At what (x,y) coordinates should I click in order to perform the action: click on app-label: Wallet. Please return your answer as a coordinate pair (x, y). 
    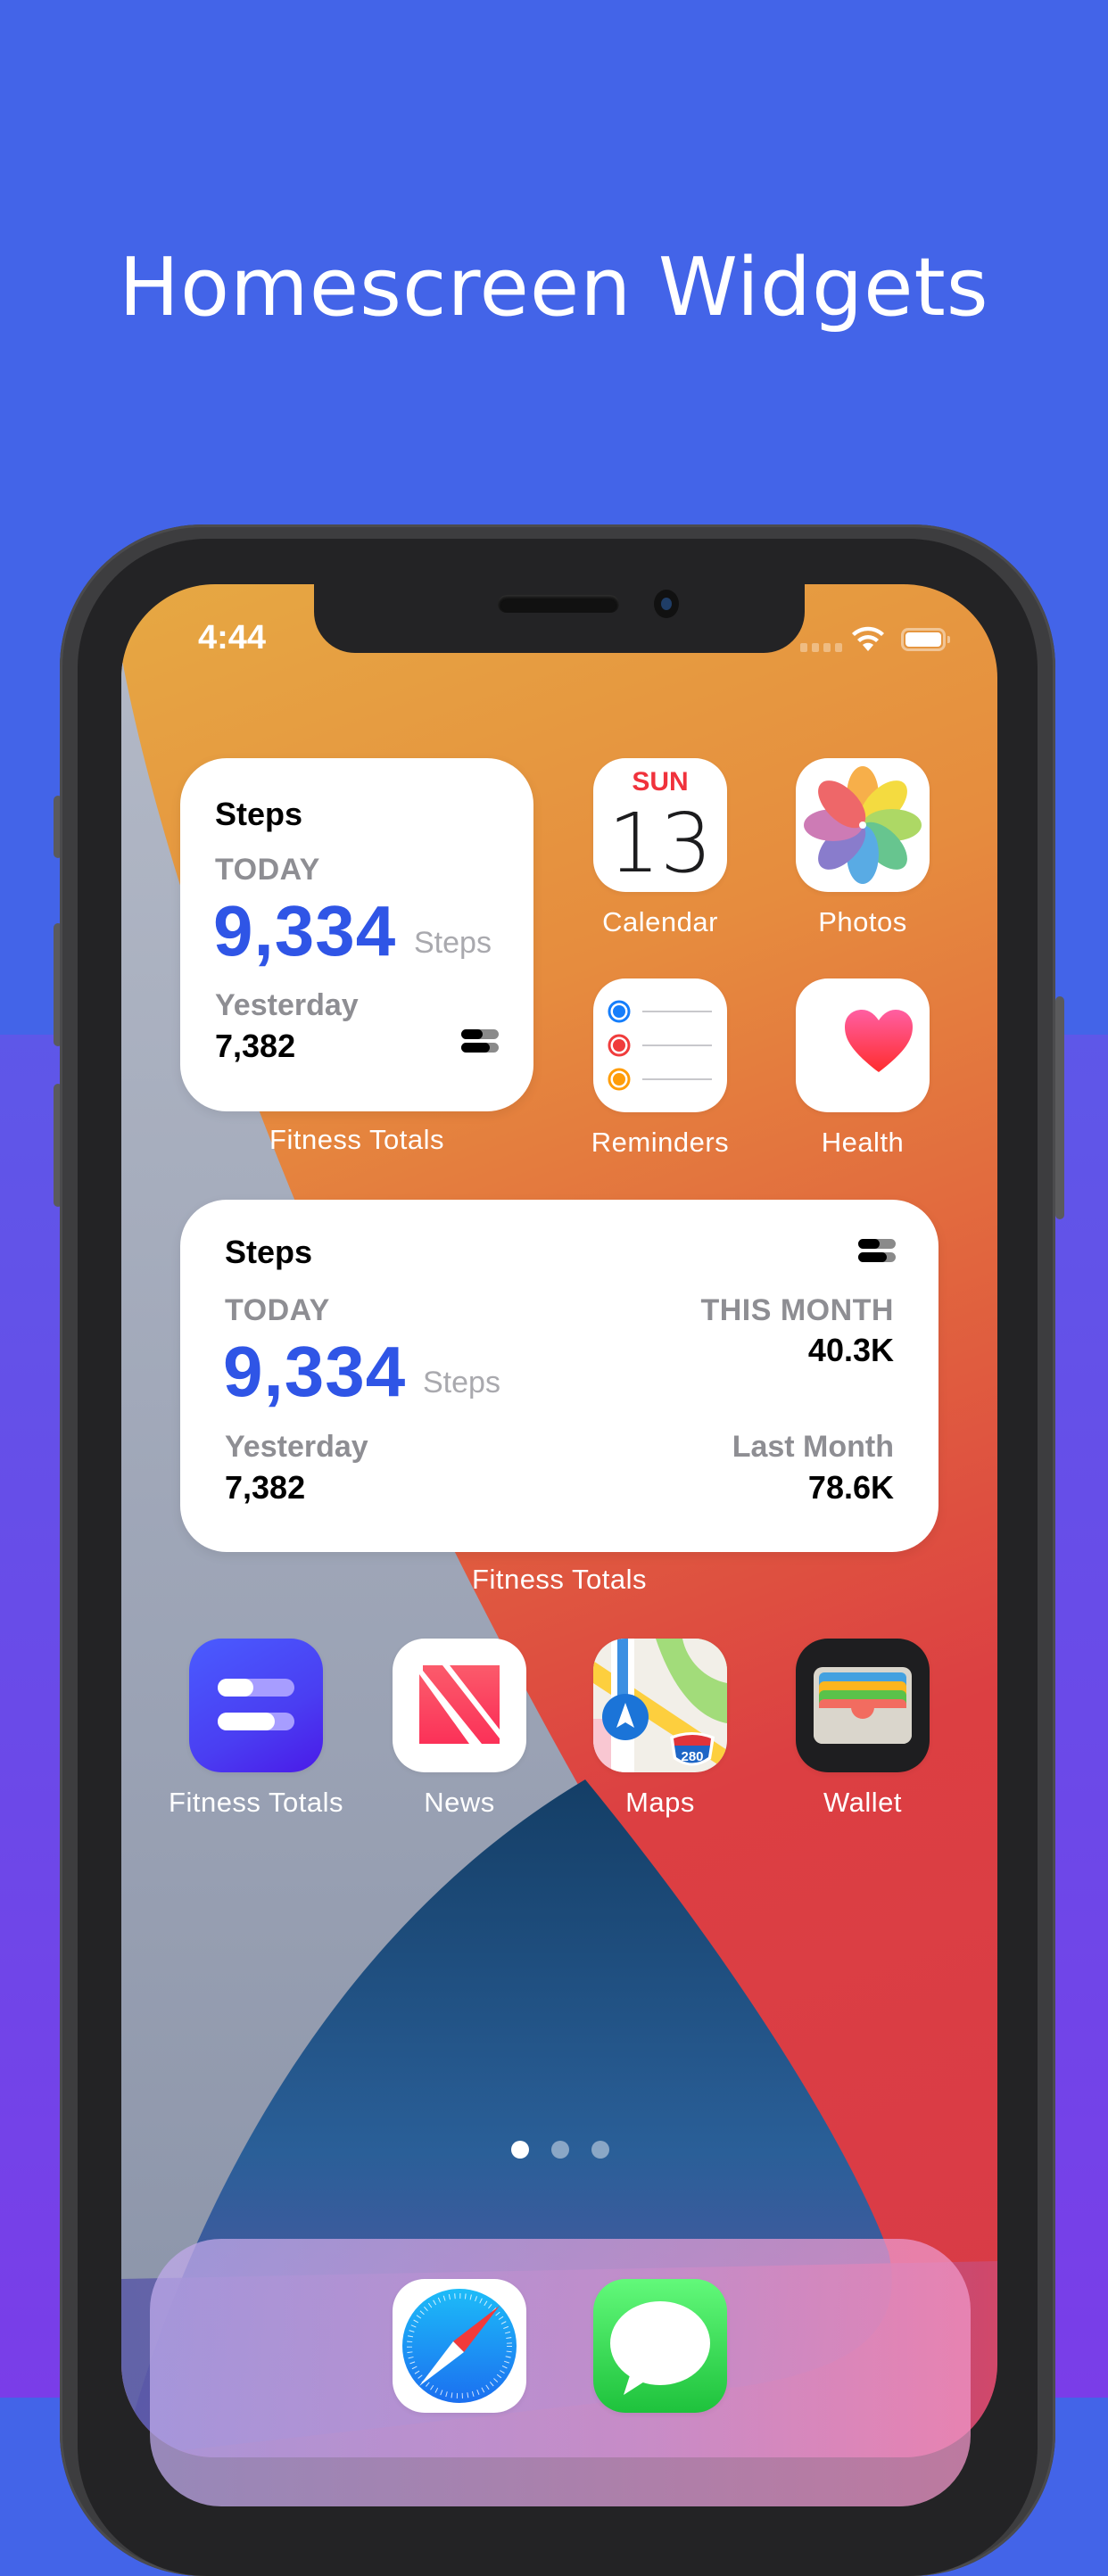
    Looking at the image, I should click on (862, 1803).